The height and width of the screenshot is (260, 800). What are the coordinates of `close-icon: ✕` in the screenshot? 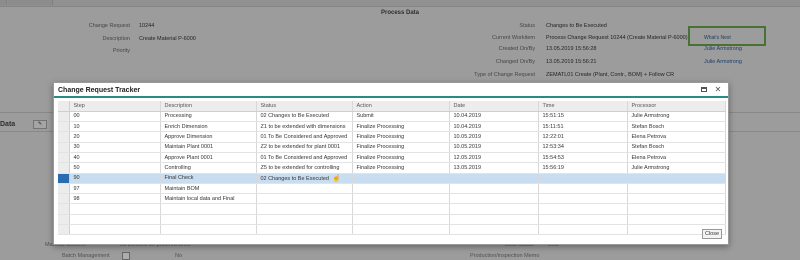 It's located at (718, 90).